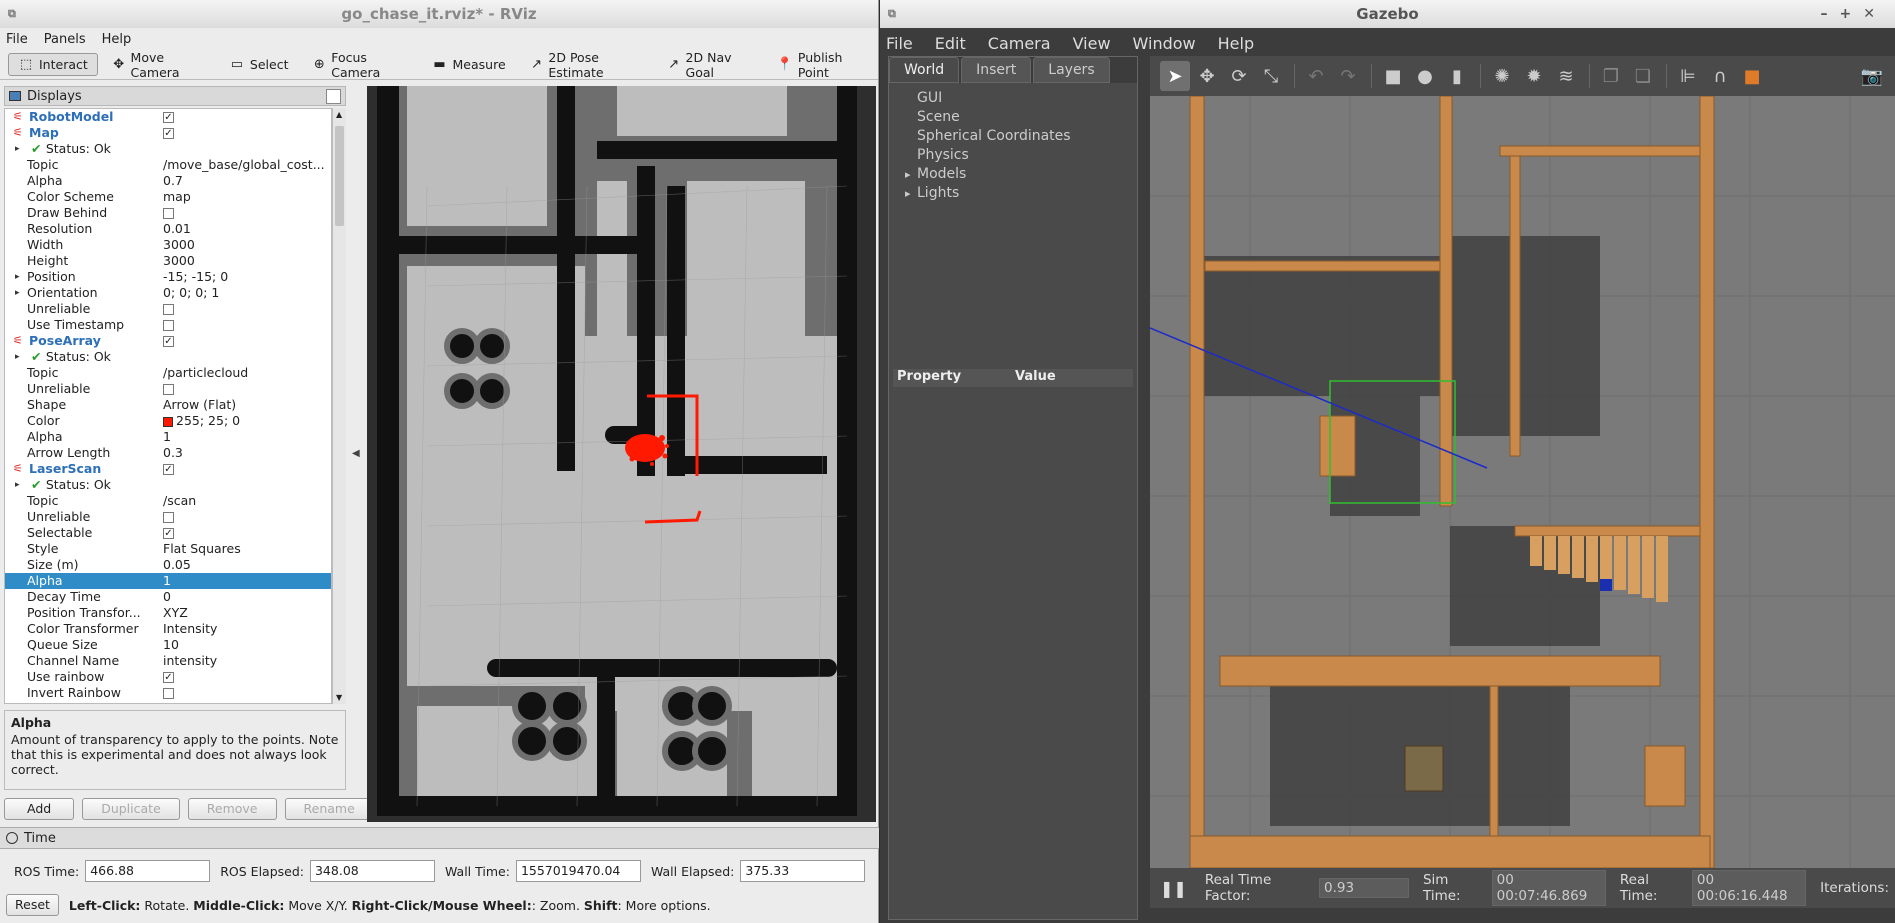  I want to click on property-value: /particlecloud, so click(205, 372).